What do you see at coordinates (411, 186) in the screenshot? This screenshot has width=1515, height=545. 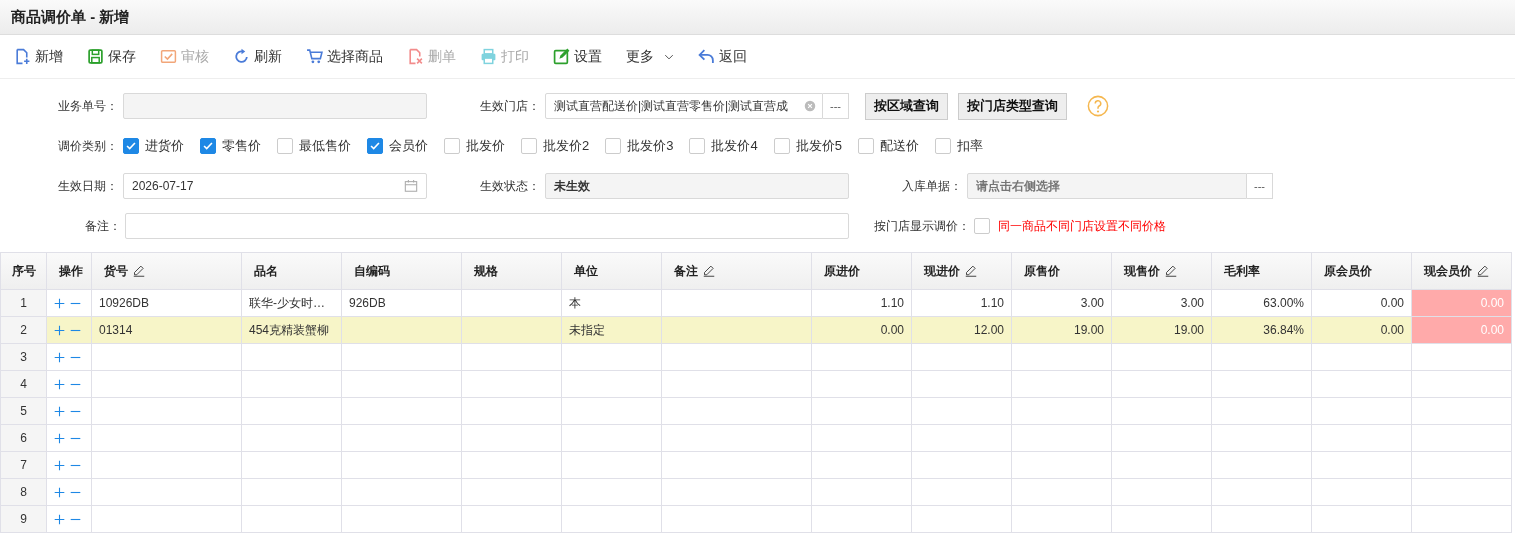 I see `calendar-icon` at bounding box center [411, 186].